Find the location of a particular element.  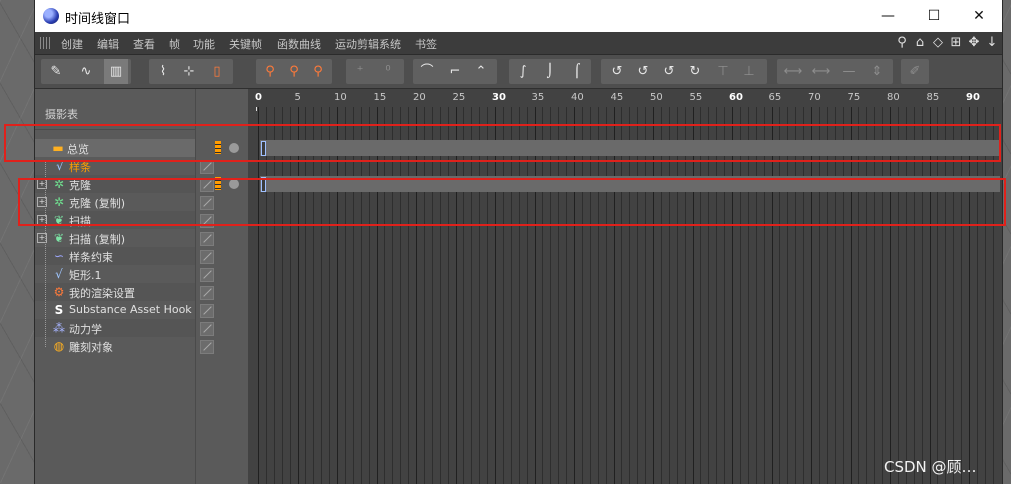

maximize-button: ☐ is located at coordinates (934, 16).